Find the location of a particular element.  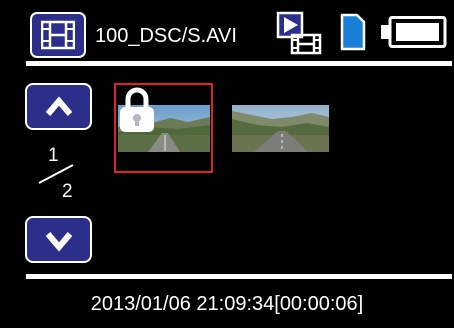

recording-timestamp: 2013/01/06 21:09:34[00:00:06] is located at coordinates (227, 304).